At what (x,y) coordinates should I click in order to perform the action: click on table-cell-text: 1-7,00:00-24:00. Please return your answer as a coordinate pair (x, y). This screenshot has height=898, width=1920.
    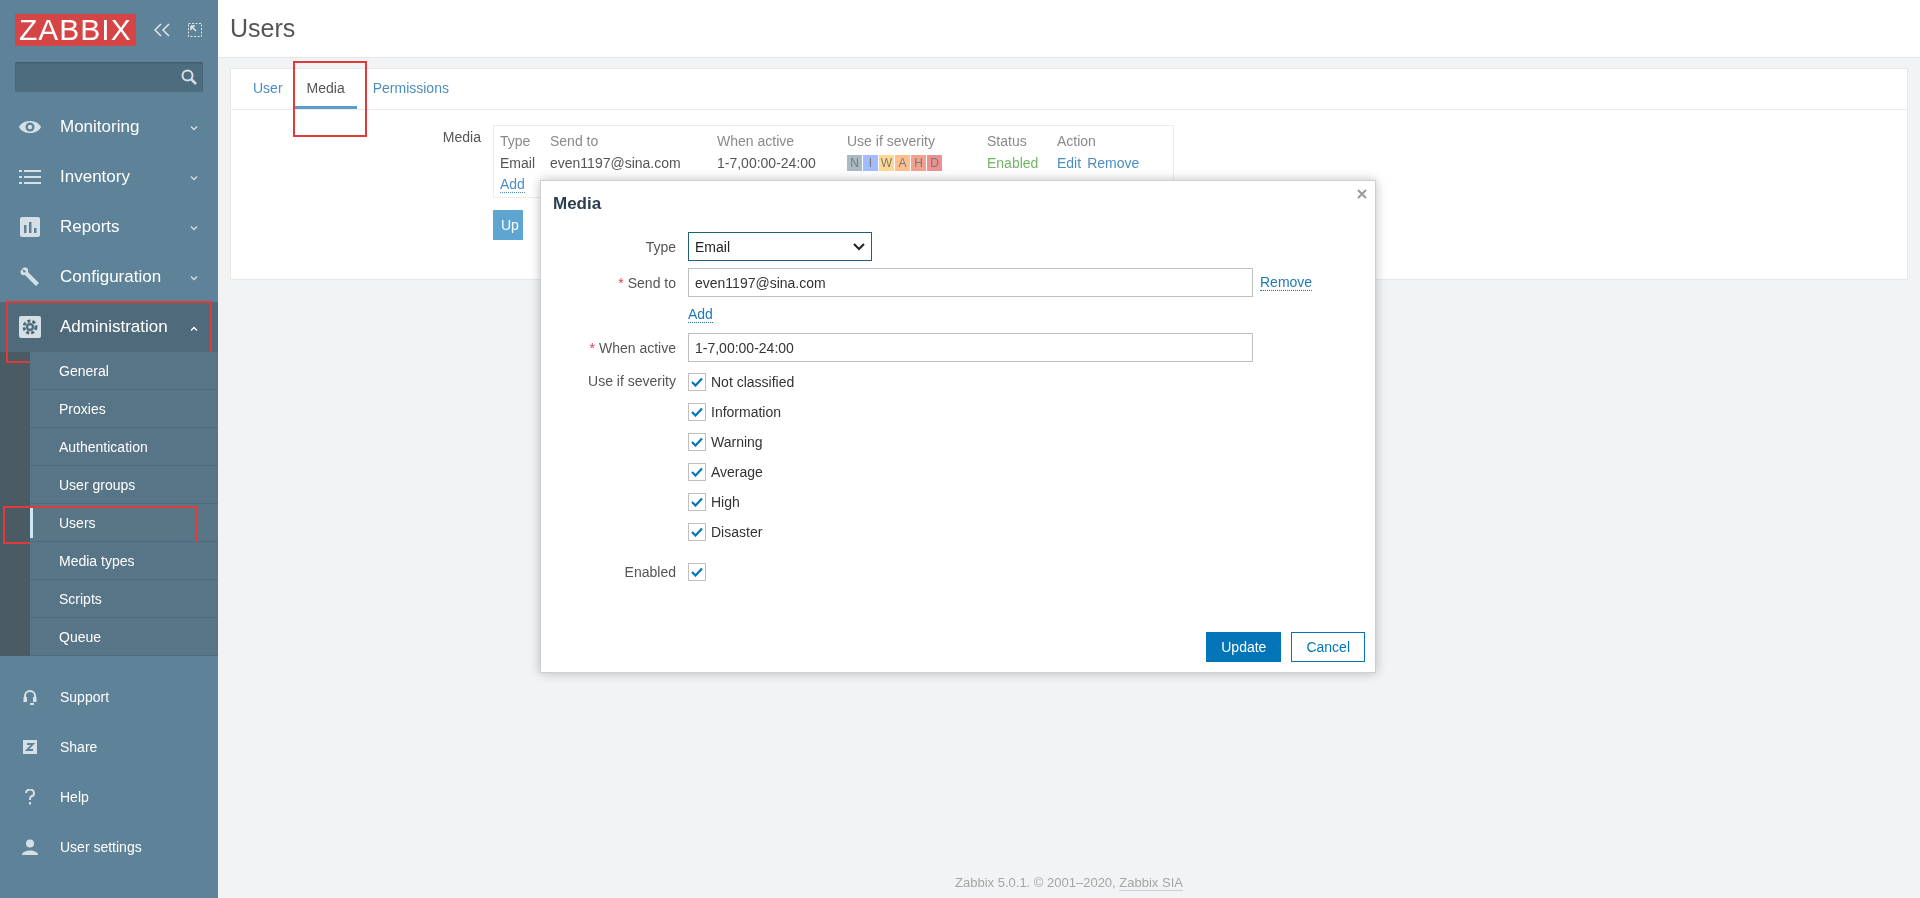
    Looking at the image, I should click on (767, 163).